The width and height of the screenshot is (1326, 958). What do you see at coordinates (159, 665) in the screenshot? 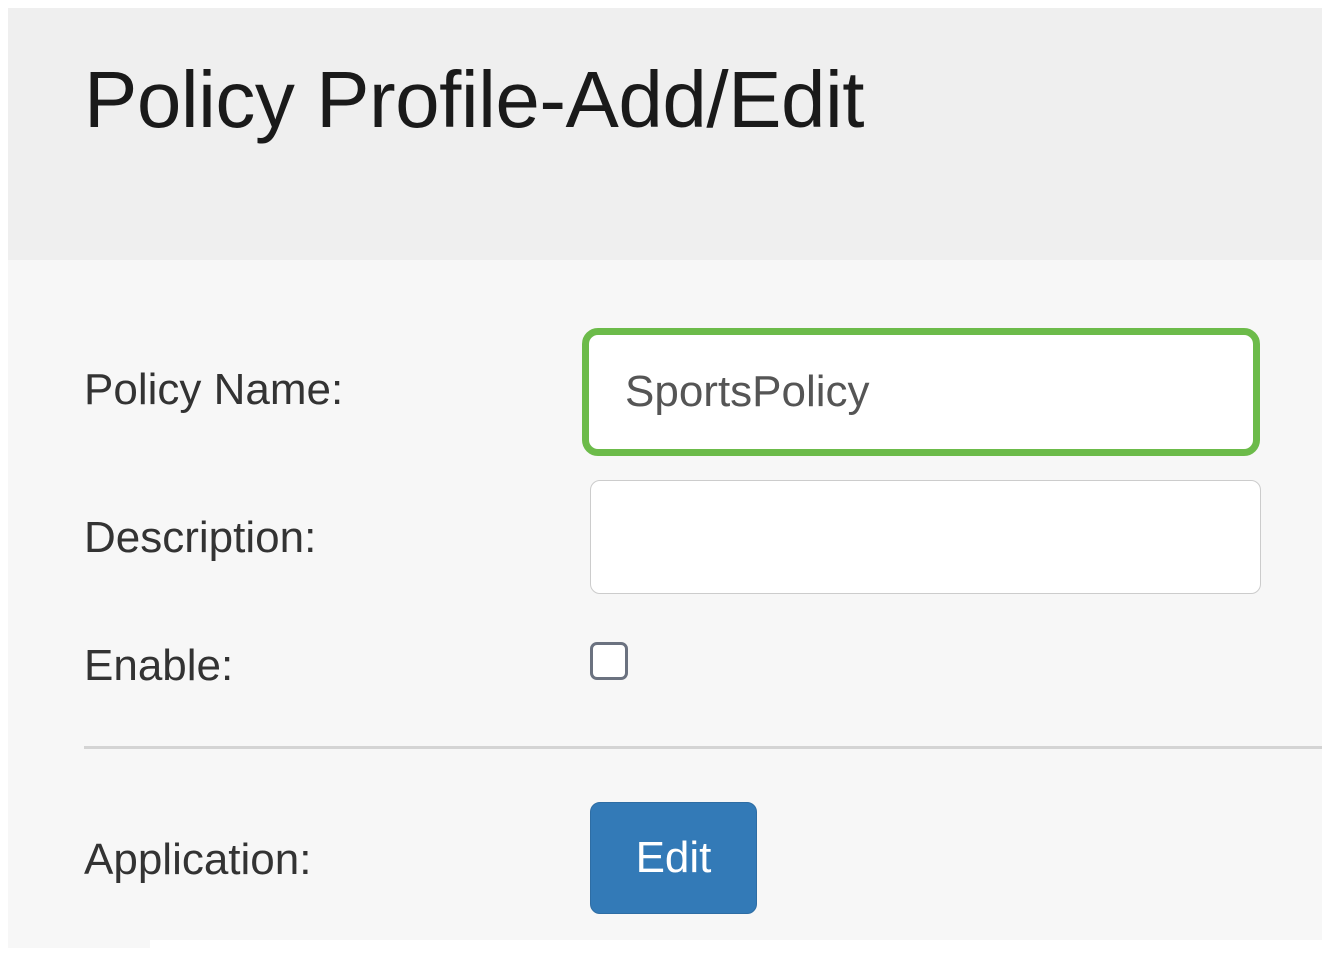
I see `enable-label: Enable:` at bounding box center [159, 665].